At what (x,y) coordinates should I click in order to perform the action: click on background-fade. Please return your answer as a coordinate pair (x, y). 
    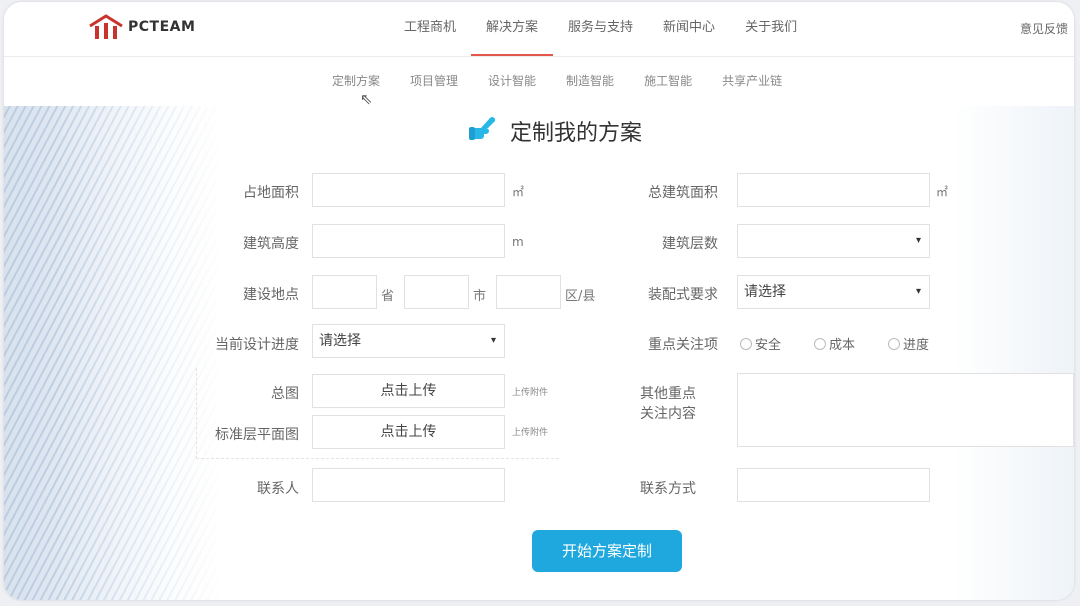
    Looking at the image, I should click on (1014, 353).